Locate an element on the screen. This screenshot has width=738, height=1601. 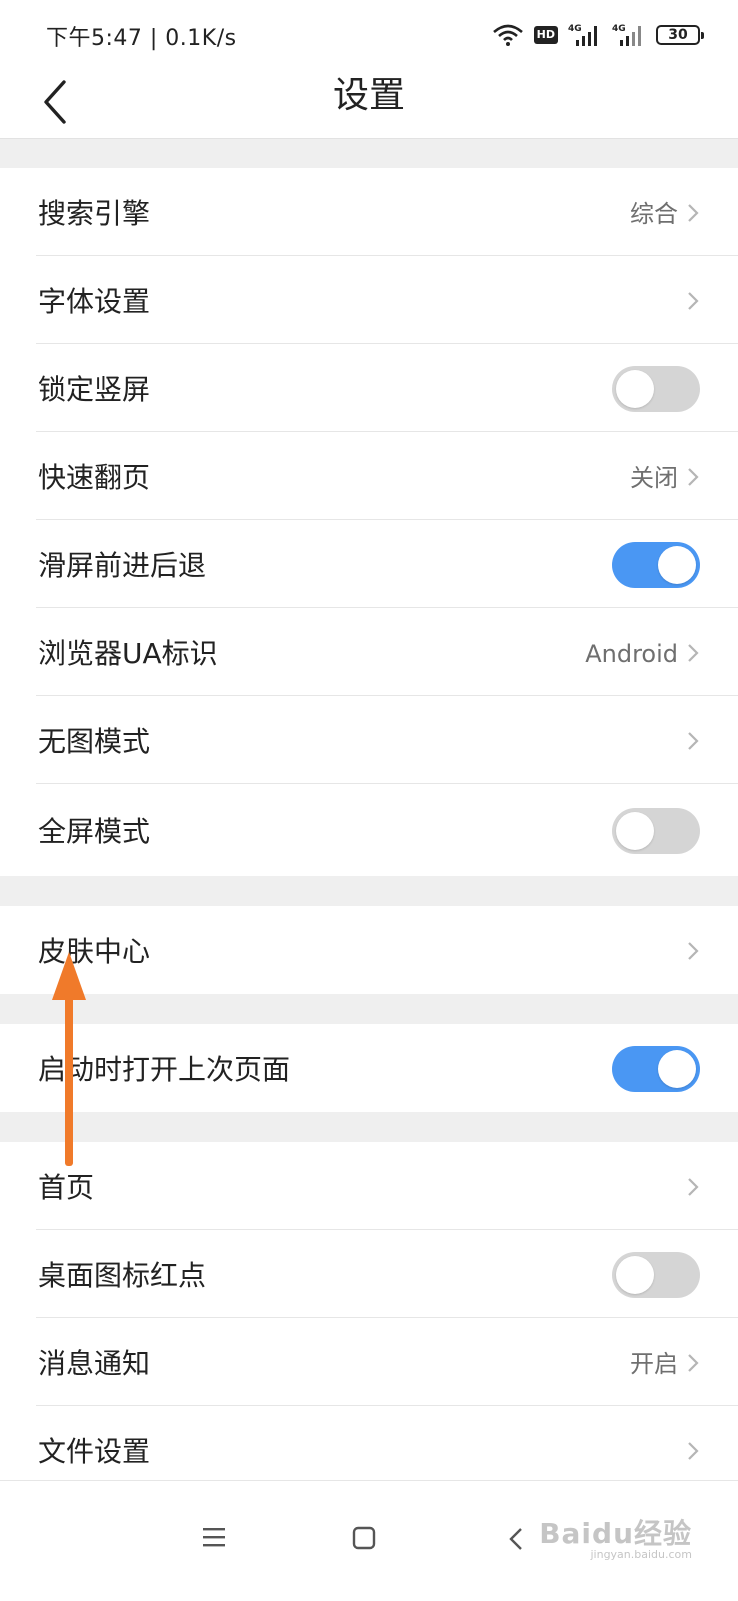
battery-level: 30 is located at coordinates (678, 35).